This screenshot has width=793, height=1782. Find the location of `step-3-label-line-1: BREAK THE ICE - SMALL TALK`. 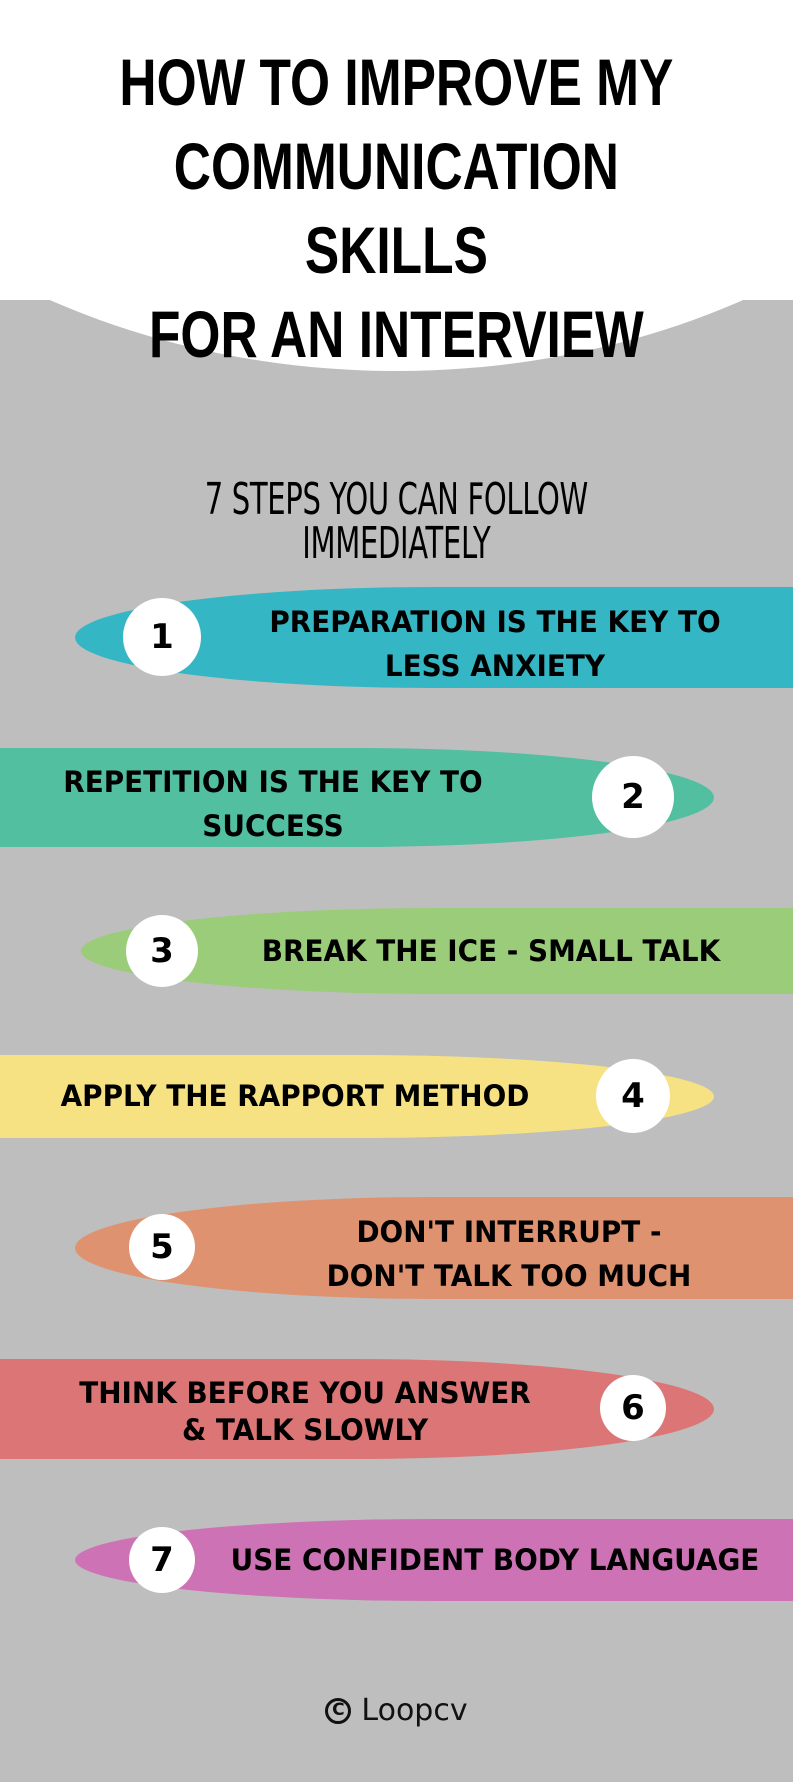

step-3-label-line-1: BREAK THE ICE - SMALL TALK is located at coordinates (491, 951).